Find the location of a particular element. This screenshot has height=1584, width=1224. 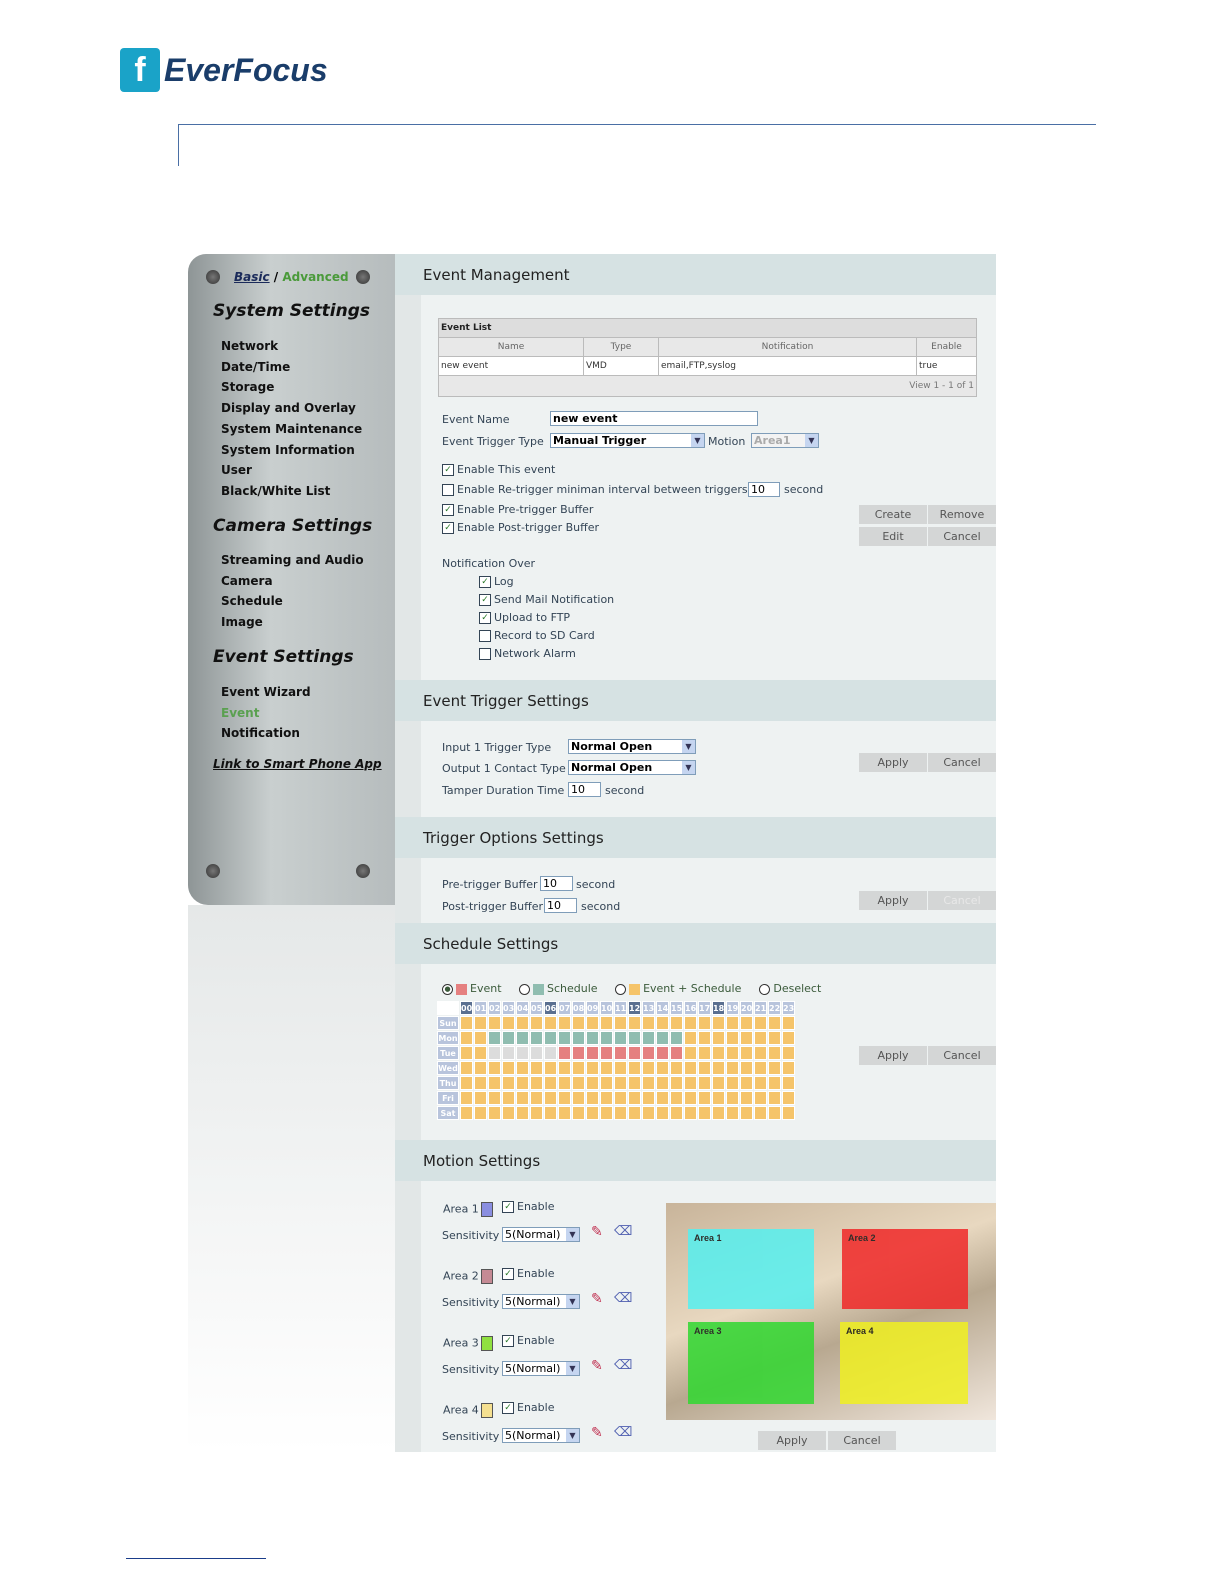

hour-header: 18 is located at coordinates (718, 1008).